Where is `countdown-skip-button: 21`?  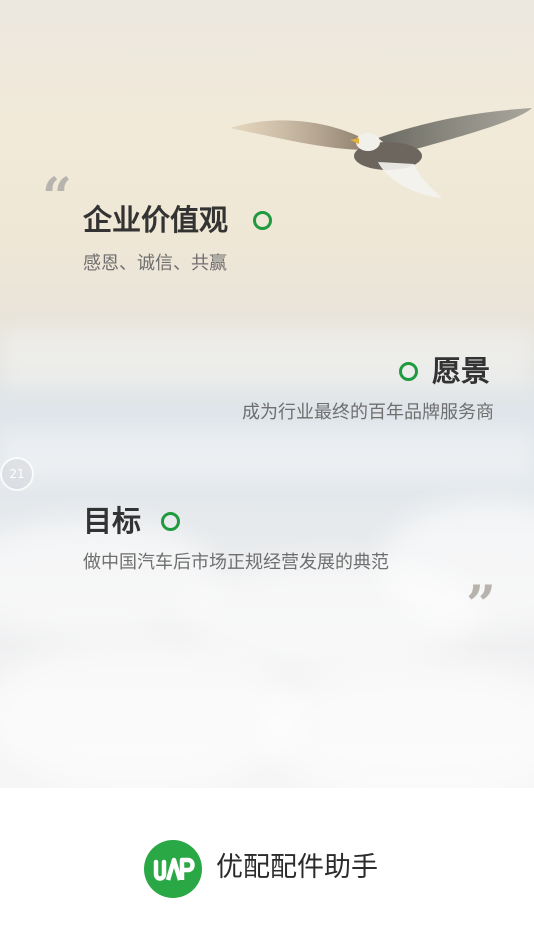
countdown-skip-button: 21 is located at coordinates (17, 474).